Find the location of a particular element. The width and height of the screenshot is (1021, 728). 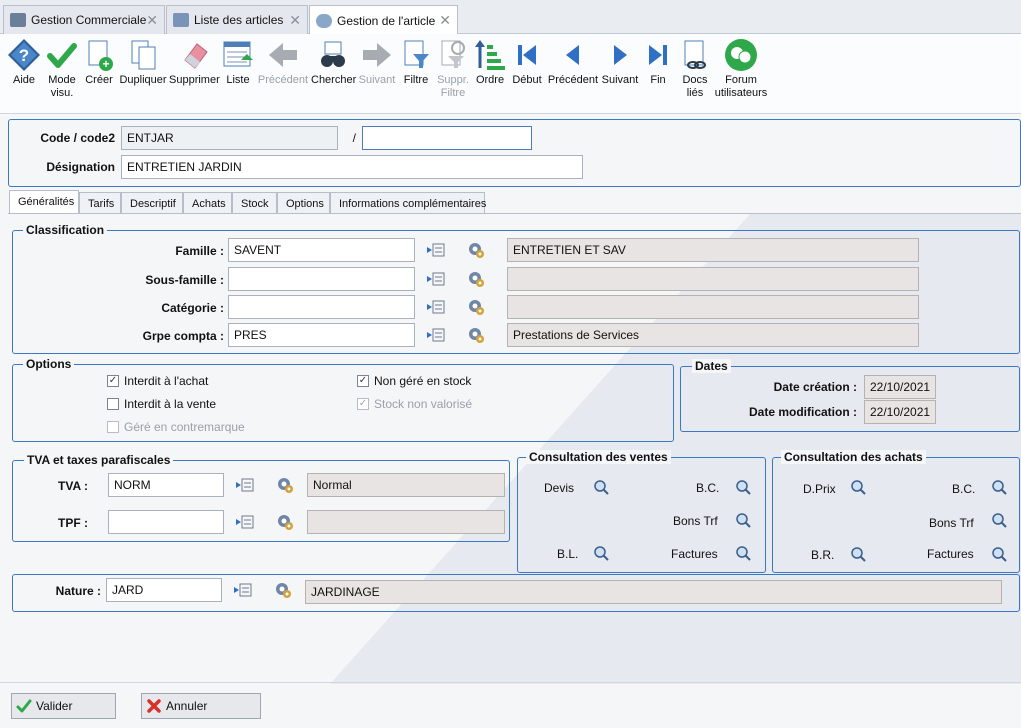

ventes-bc-label: B.C. is located at coordinates (708, 488).